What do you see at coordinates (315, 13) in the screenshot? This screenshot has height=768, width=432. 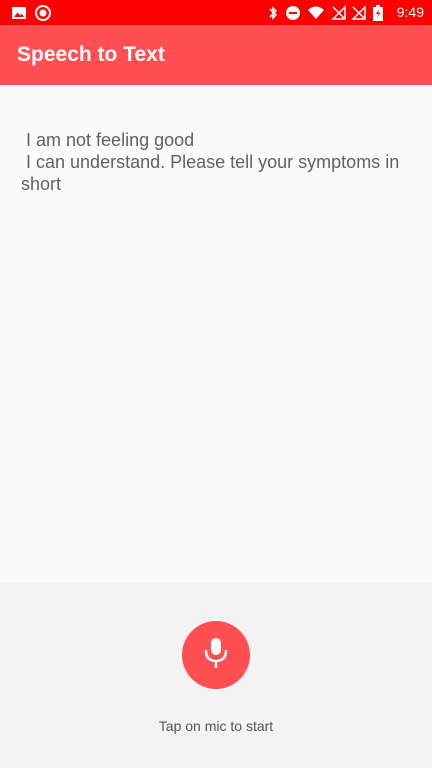 I see `wifi-icon` at bounding box center [315, 13].